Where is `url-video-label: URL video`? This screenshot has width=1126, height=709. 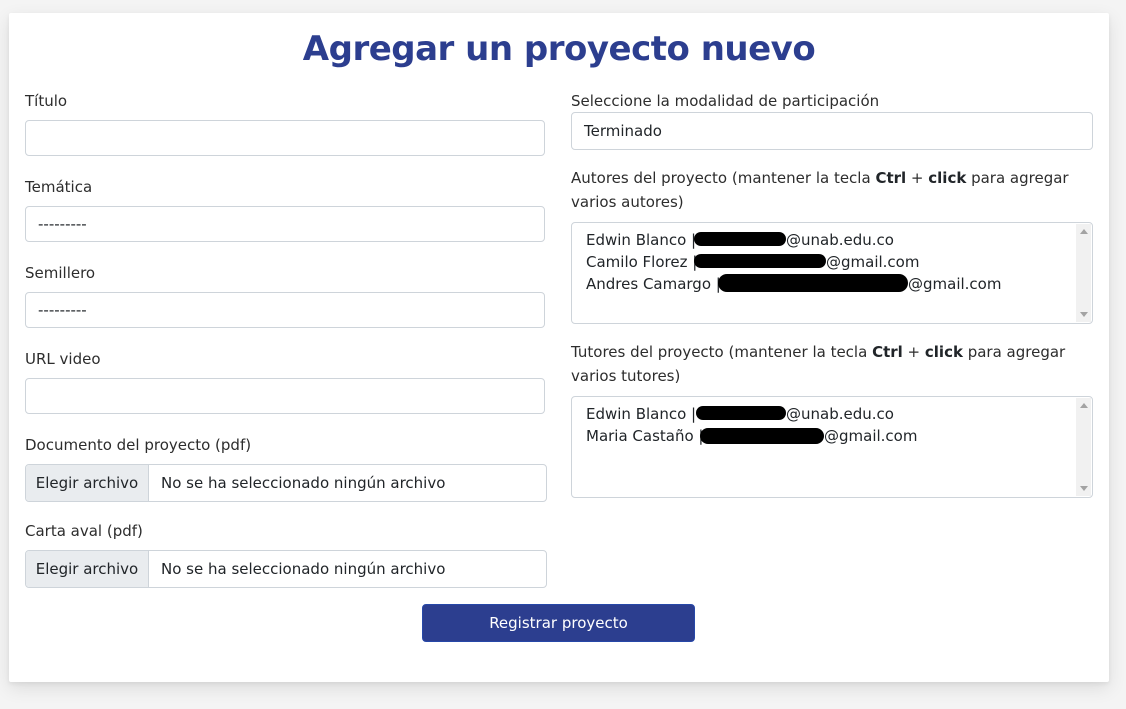 url-video-label: URL video is located at coordinates (63, 359).